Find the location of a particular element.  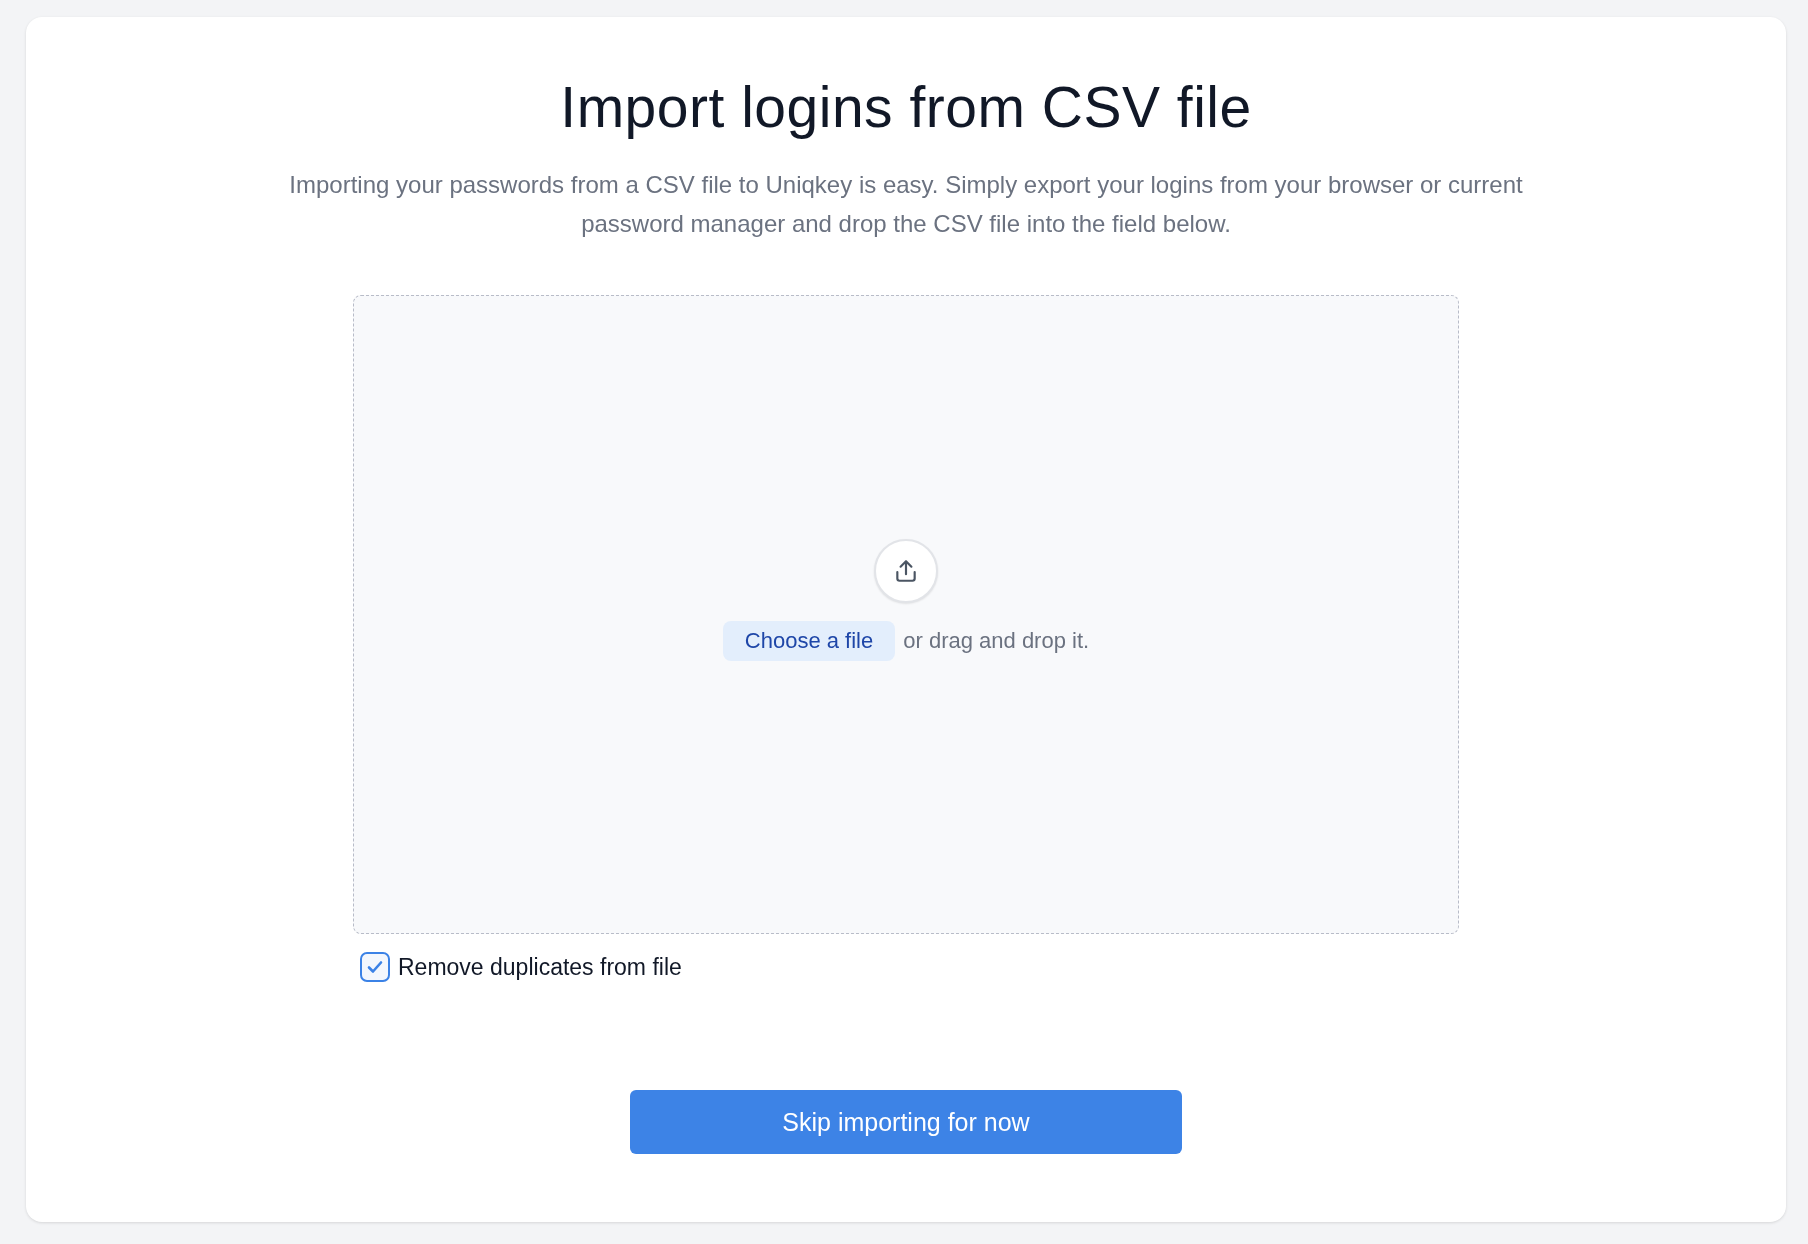

skip-button: Skip importing for now is located at coordinates (906, 1122).